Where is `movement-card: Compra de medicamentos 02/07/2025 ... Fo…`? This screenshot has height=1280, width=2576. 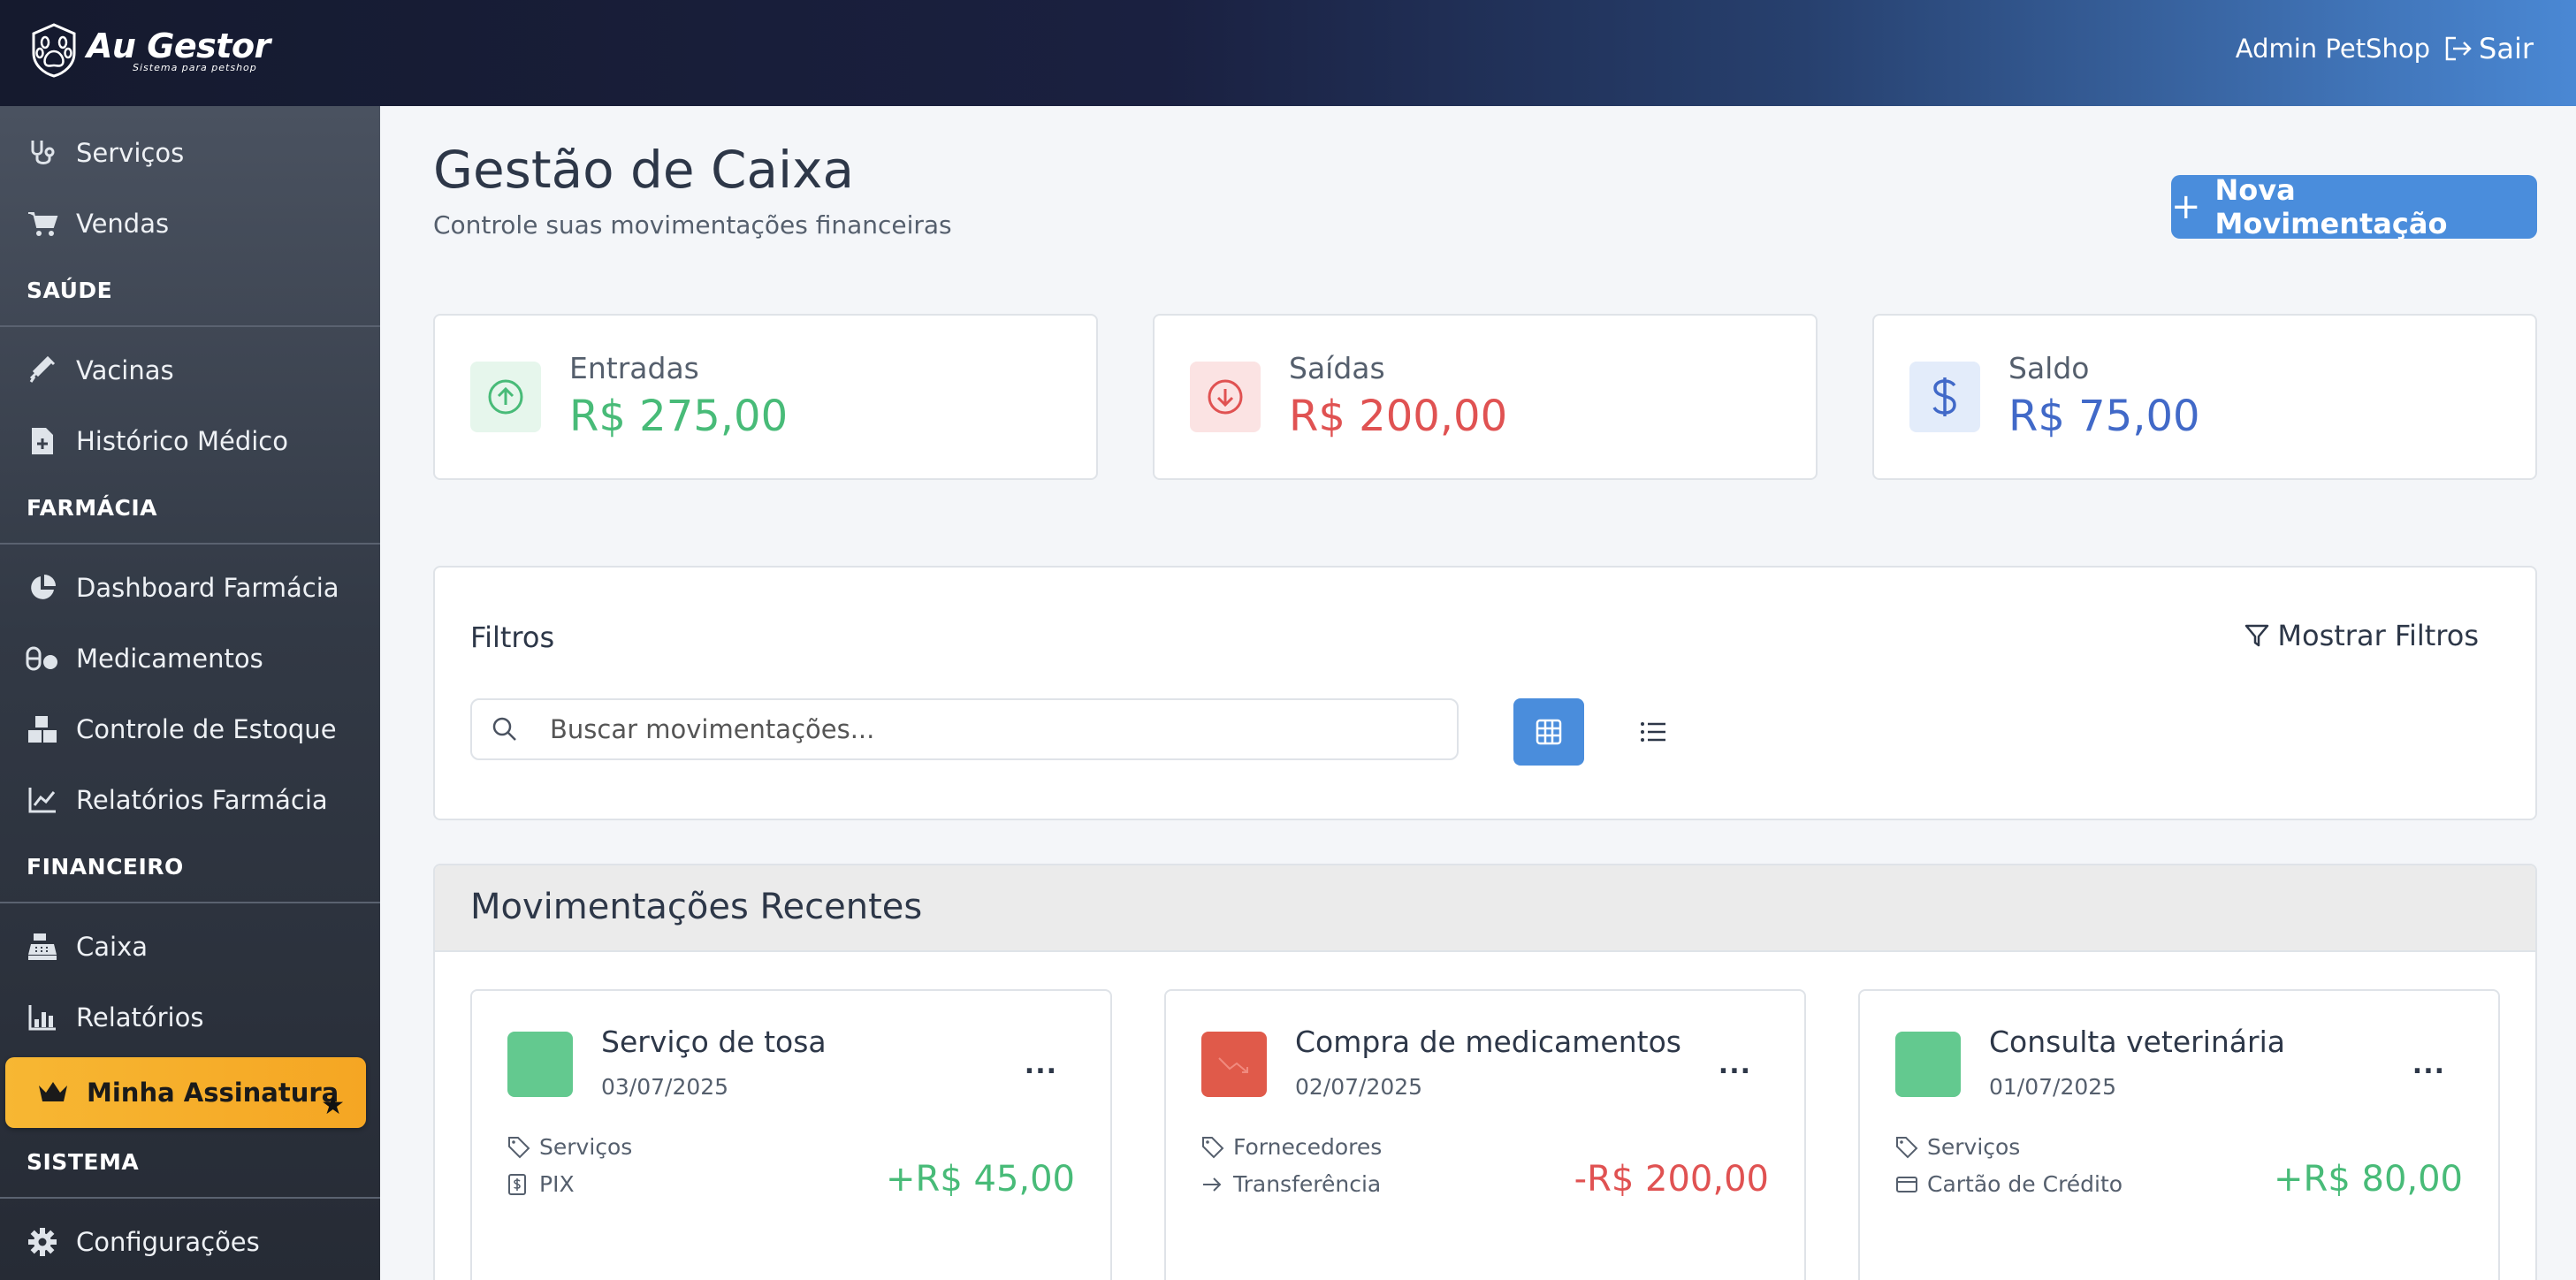 movement-card: Compra de medicamentos 02/07/2025 ... Fo… is located at coordinates (1485, 1134).